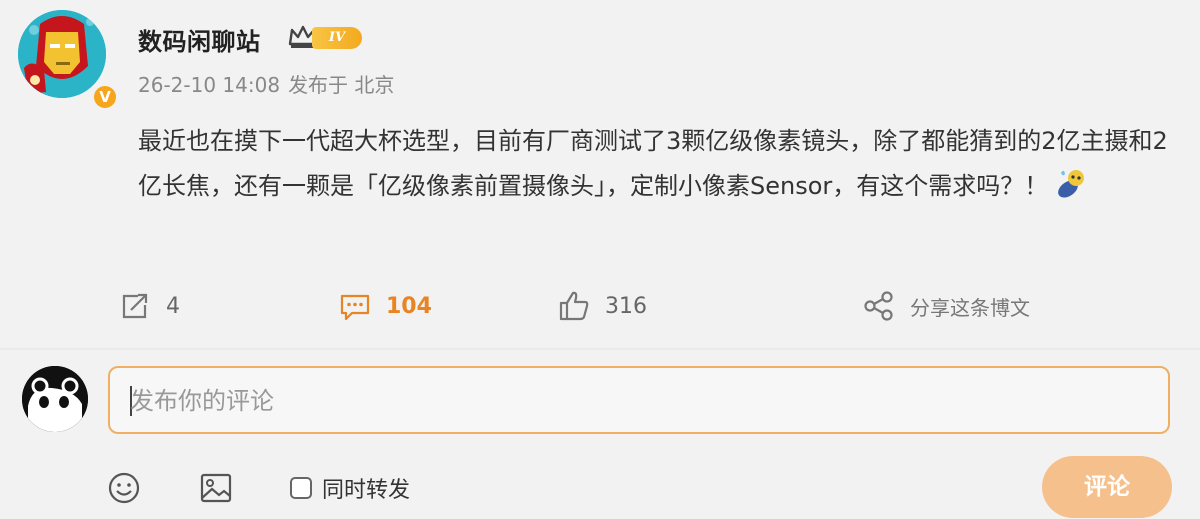 This screenshot has height=519, width=1200. What do you see at coordinates (1071, 184) in the screenshot?
I see `sweat-drop-doge-emoji` at bounding box center [1071, 184].